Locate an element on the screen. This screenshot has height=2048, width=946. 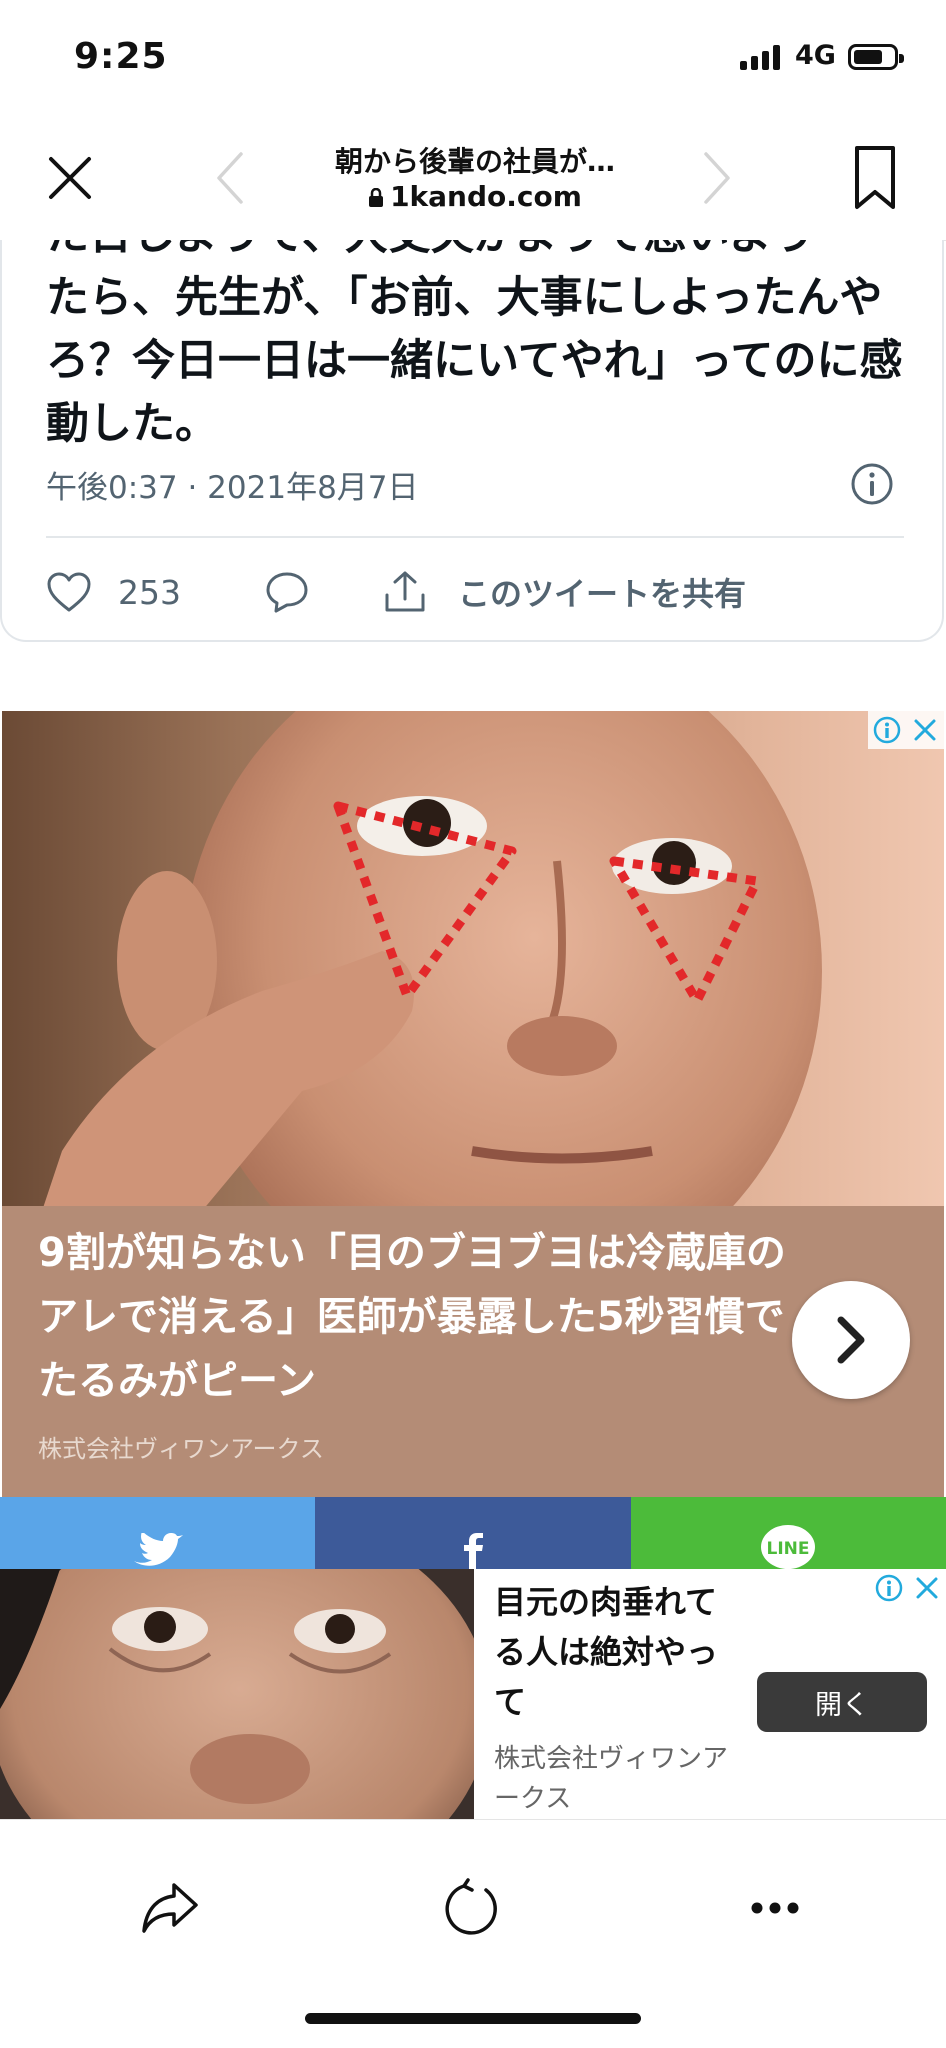
bookmark-icon is located at coordinates (875, 178).